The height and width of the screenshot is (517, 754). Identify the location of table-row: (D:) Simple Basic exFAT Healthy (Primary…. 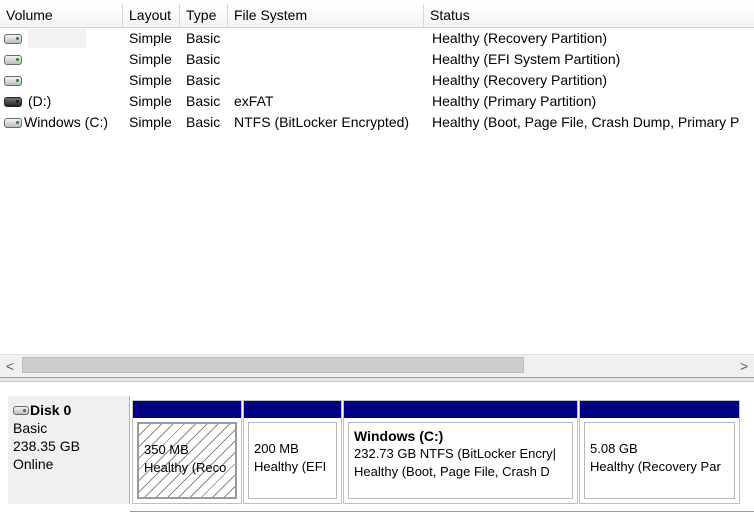
(377, 101).